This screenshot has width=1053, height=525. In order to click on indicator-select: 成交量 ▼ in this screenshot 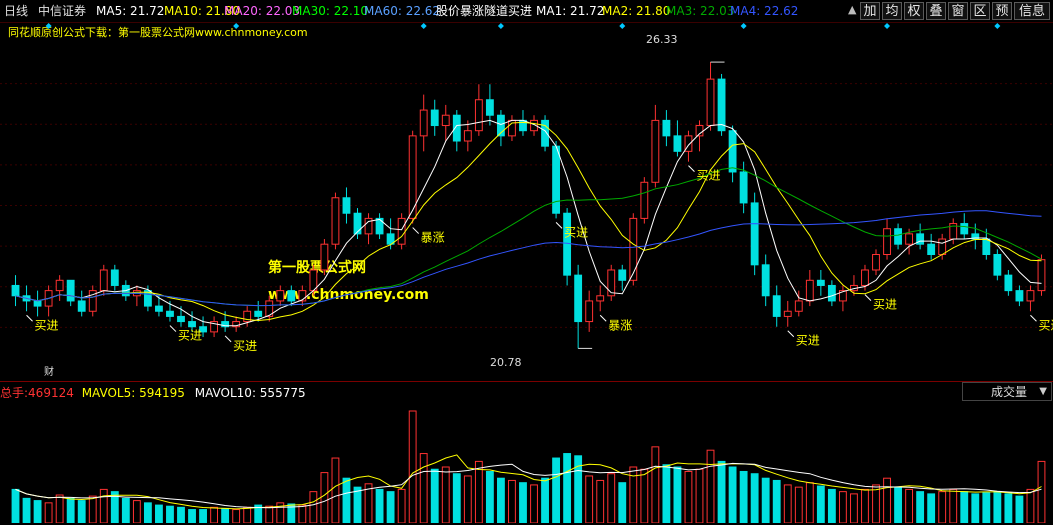, I will do `click(1007, 391)`.